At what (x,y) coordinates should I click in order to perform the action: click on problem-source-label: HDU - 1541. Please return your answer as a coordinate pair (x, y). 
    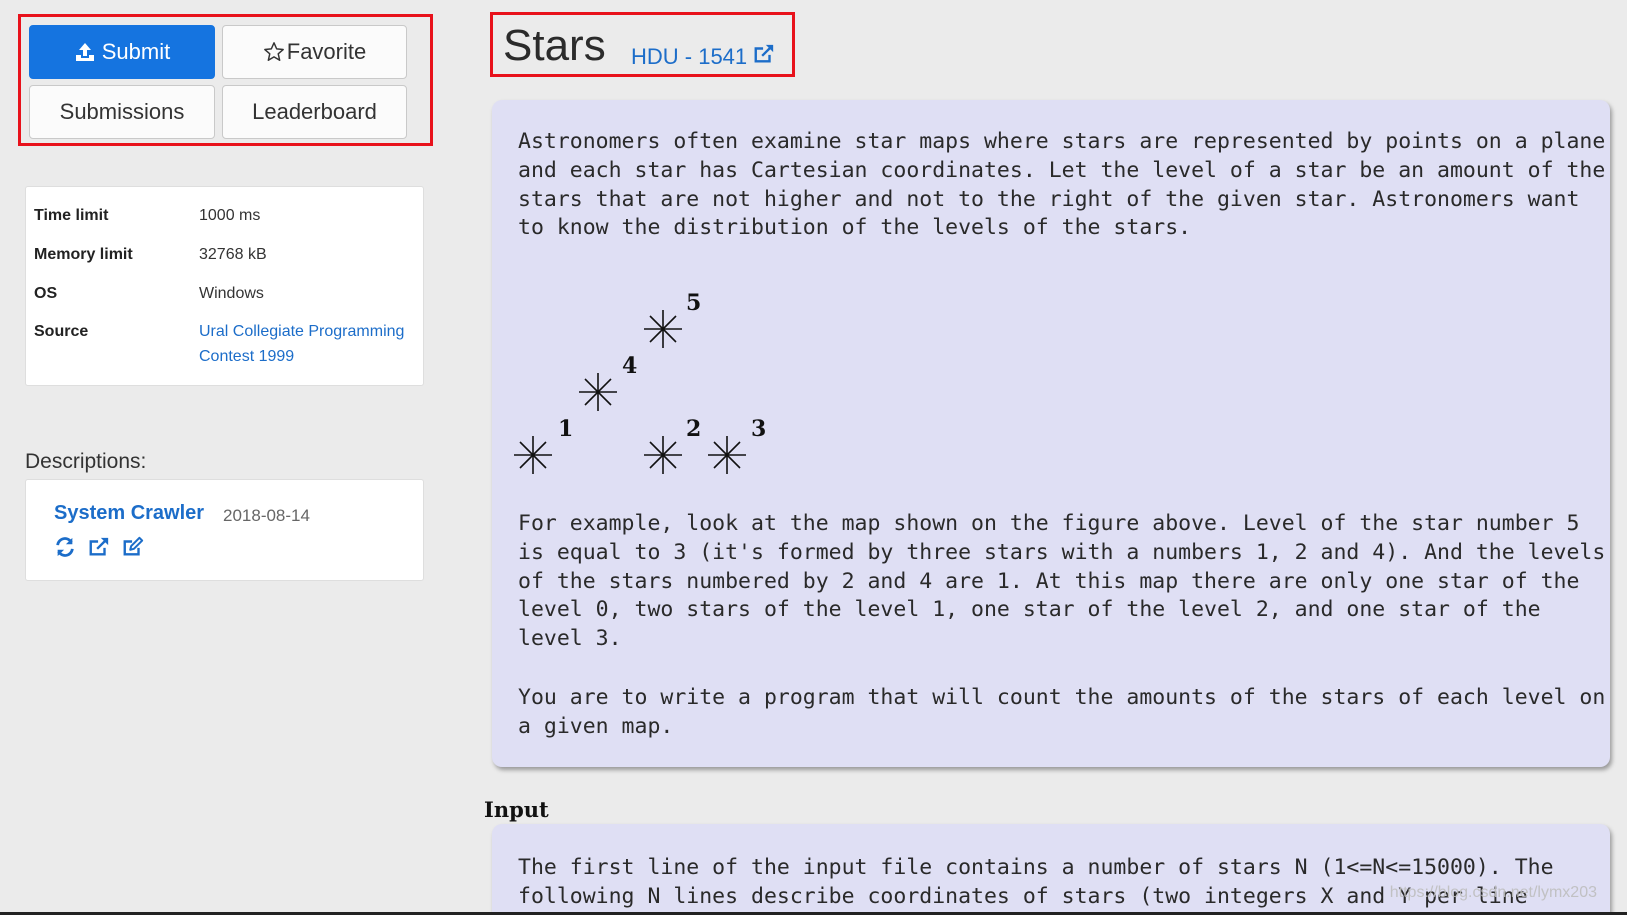
    Looking at the image, I should click on (689, 56).